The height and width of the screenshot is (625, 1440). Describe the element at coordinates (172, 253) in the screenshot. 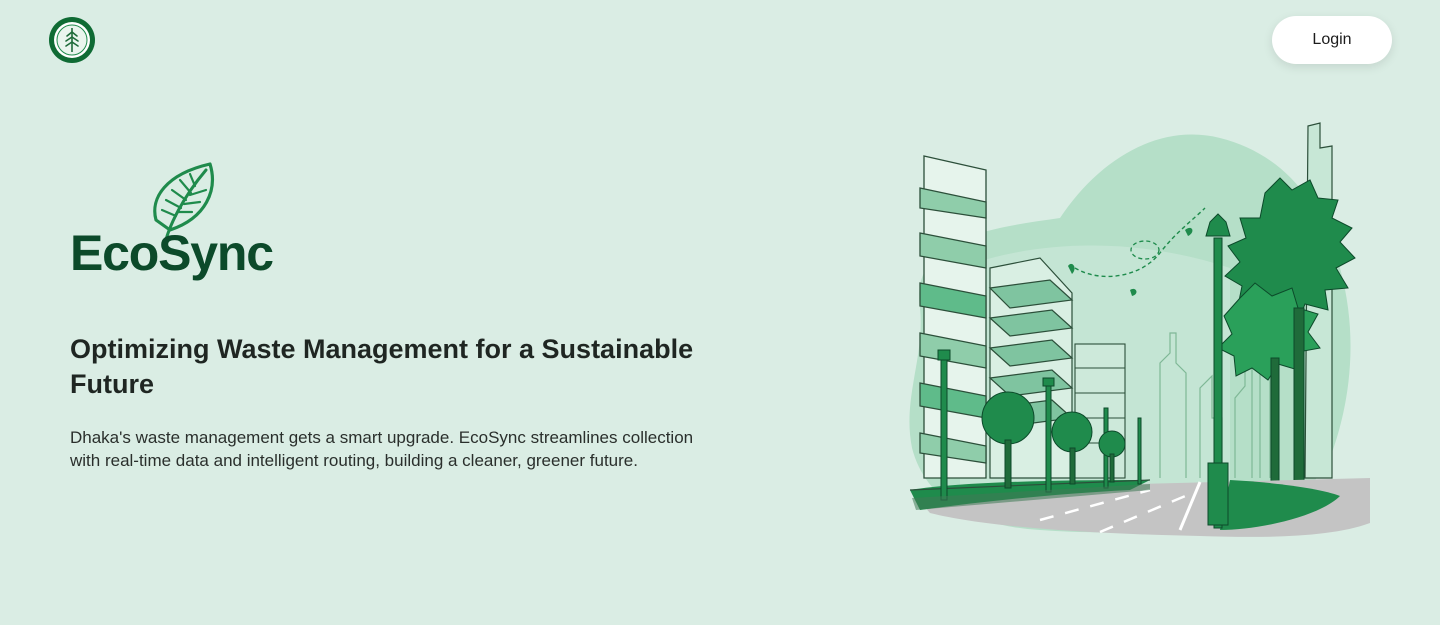

I see `brand-name: EcoSync` at that location.